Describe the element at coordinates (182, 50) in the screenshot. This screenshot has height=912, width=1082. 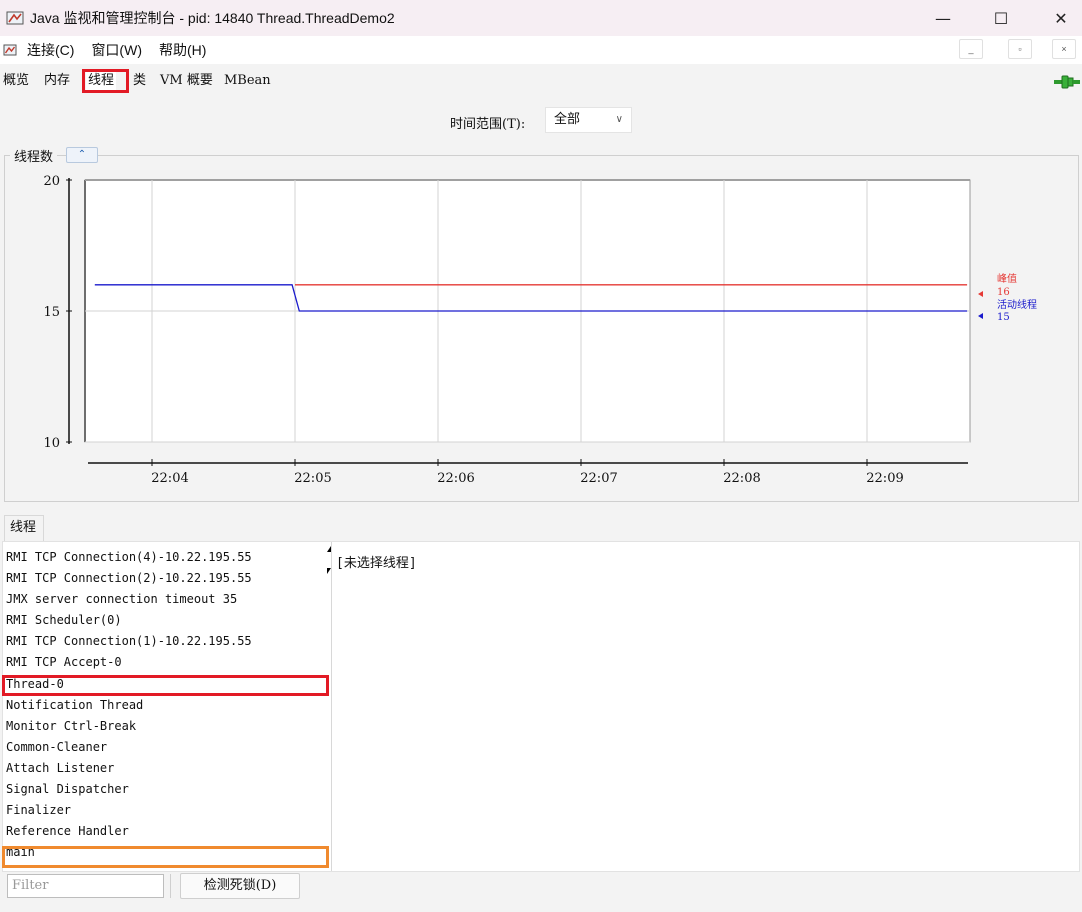
I see `menu-help: 帮助(H)` at that location.